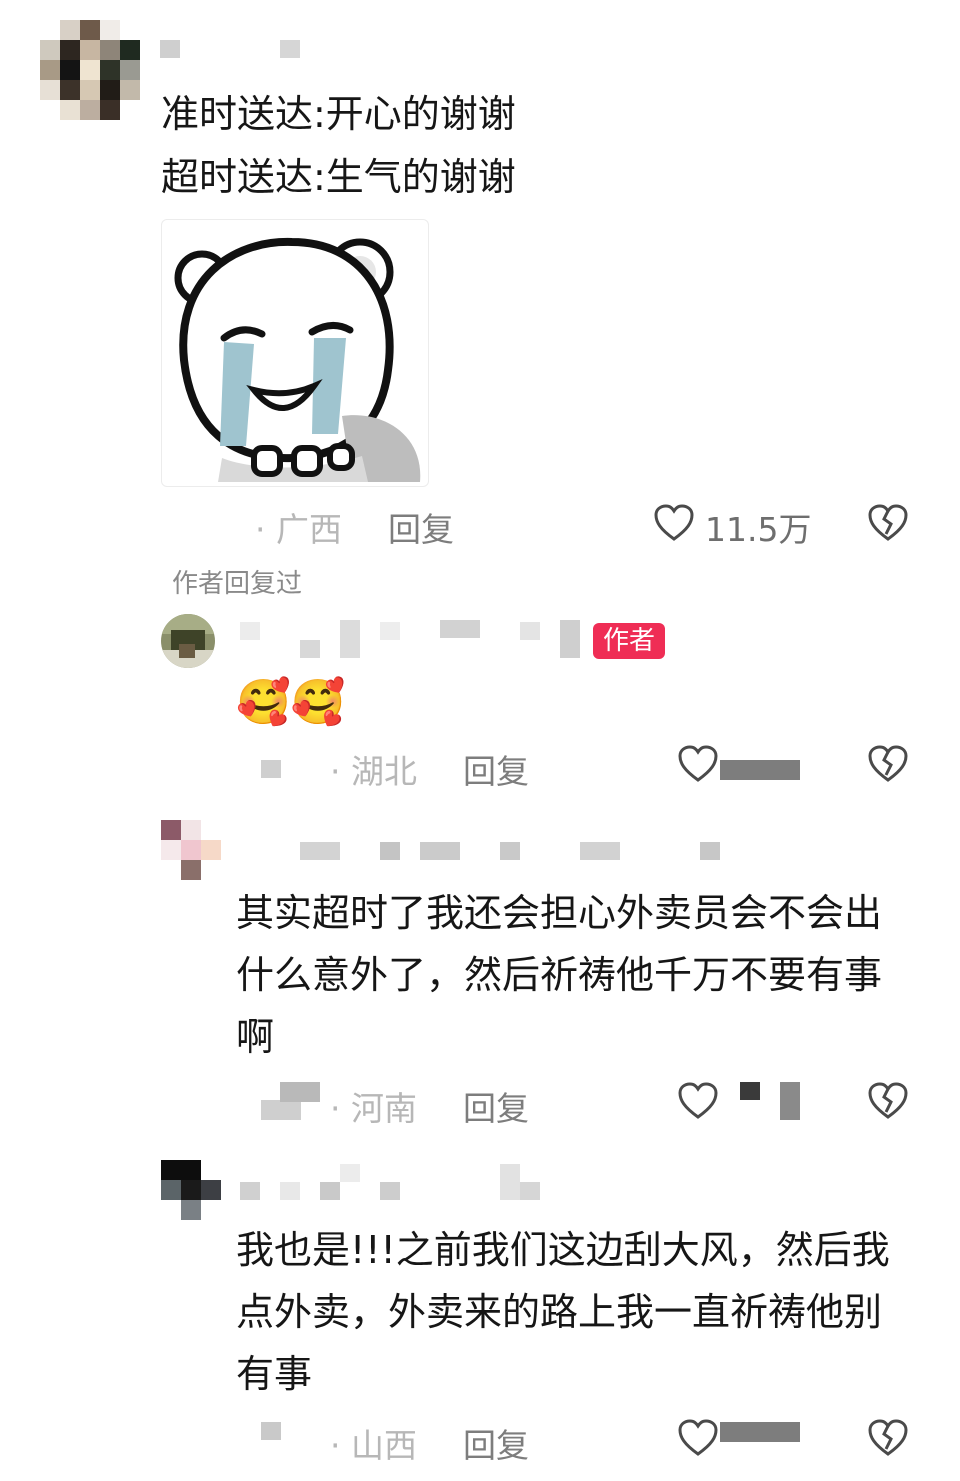 This screenshot has height=1481, width=960. I want to click on comment-text-line-3: 啊, so click(255, 1037).